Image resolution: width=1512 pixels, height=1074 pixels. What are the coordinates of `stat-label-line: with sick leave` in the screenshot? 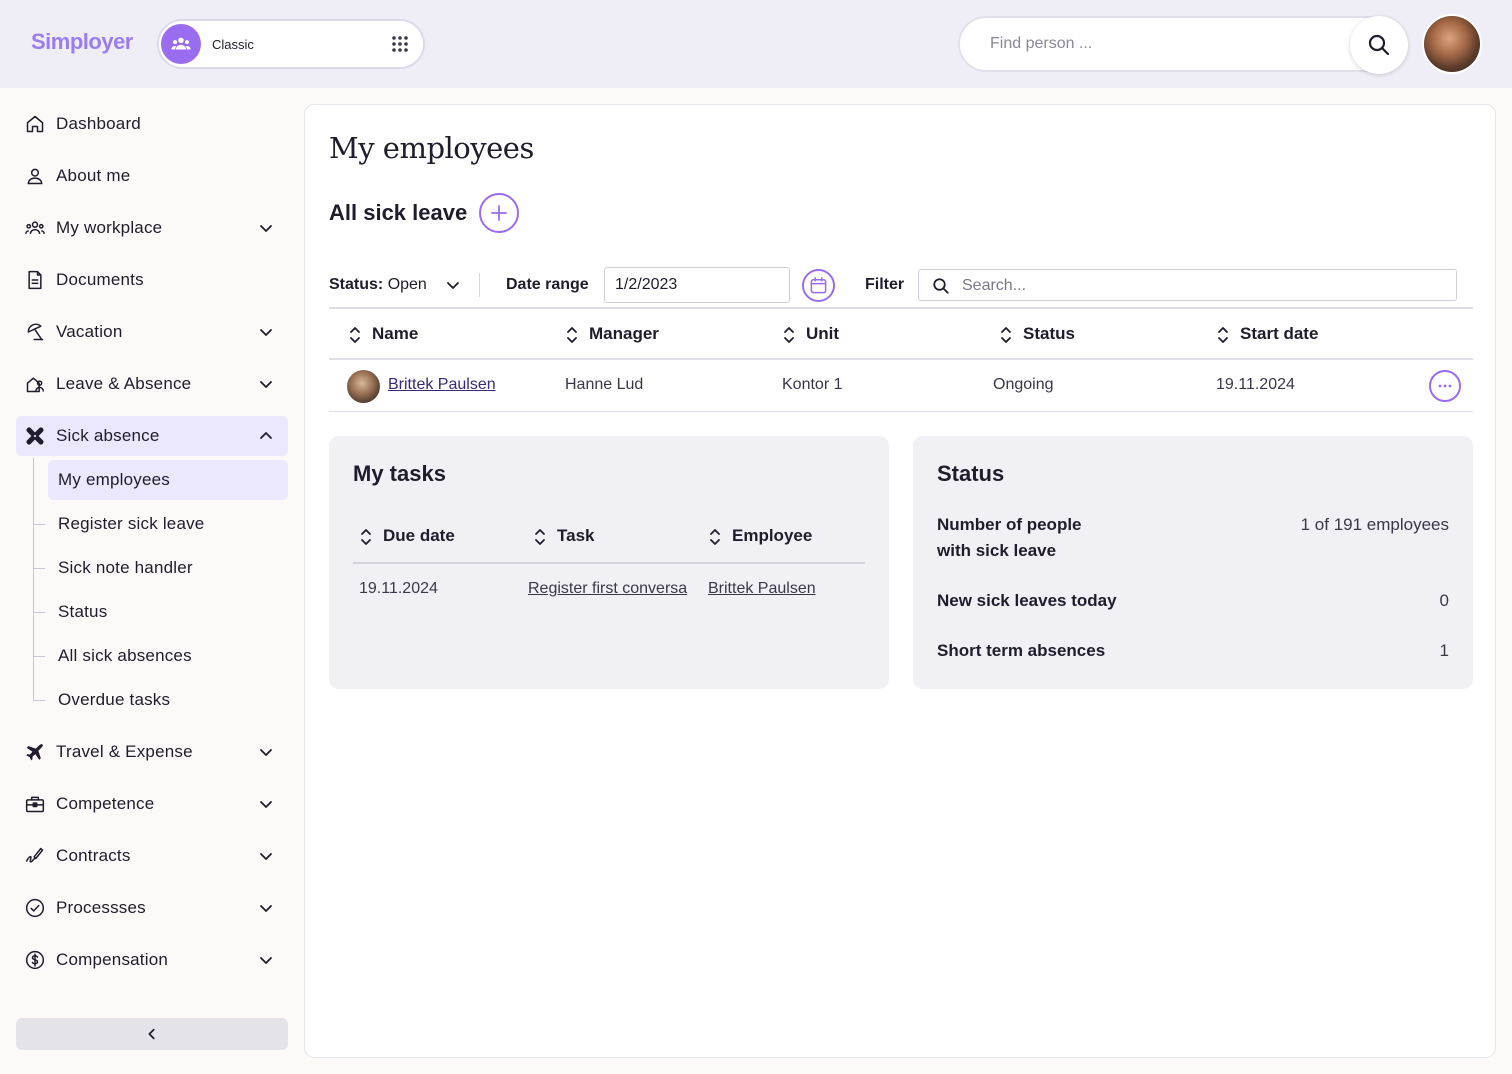 It's located at (997, 550).